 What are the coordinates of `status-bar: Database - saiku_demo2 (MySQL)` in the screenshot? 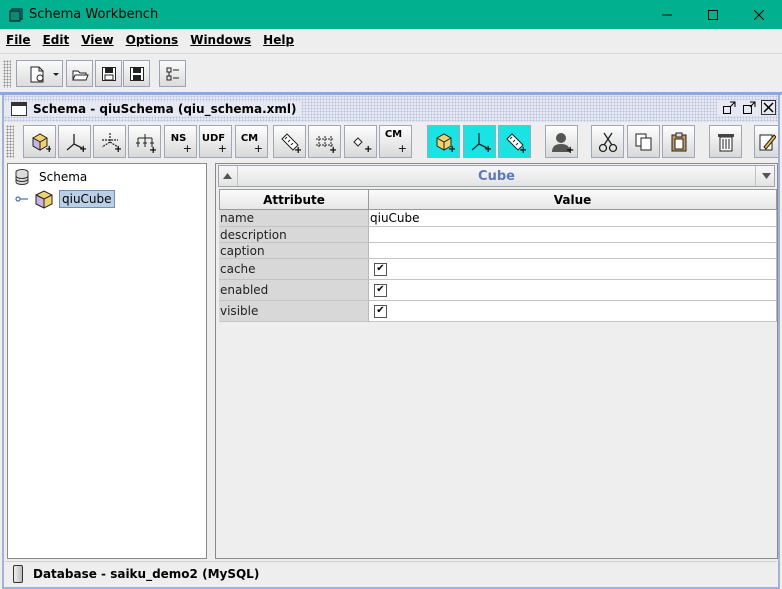 It's located at (391, 573).